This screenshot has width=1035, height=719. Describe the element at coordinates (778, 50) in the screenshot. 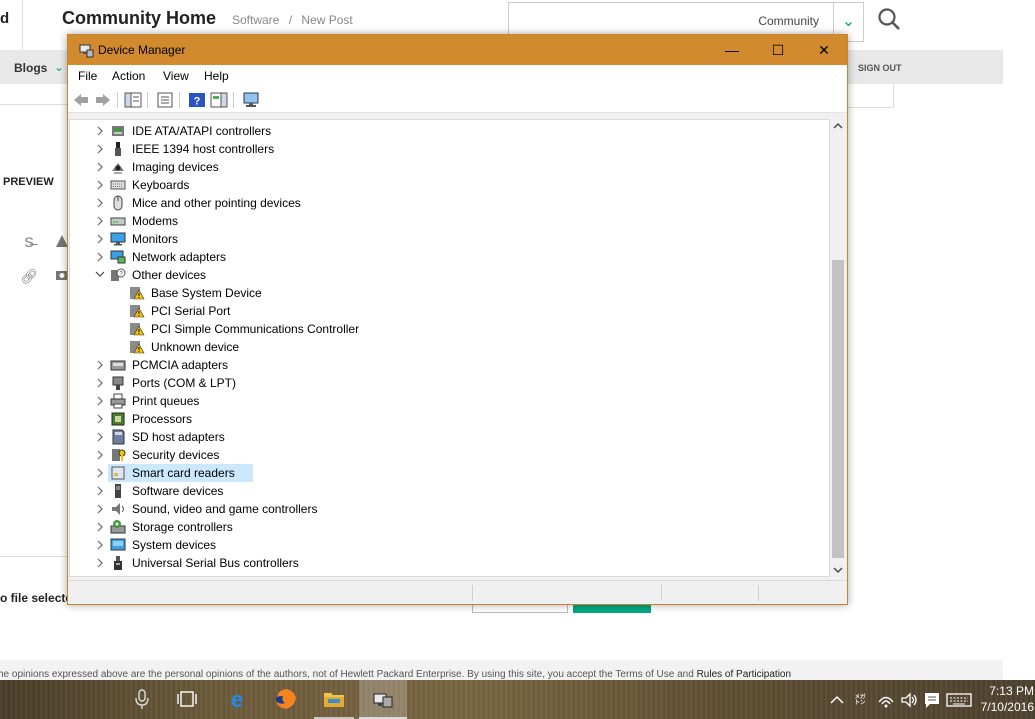

I see `maximize-button: ☐` at that location.